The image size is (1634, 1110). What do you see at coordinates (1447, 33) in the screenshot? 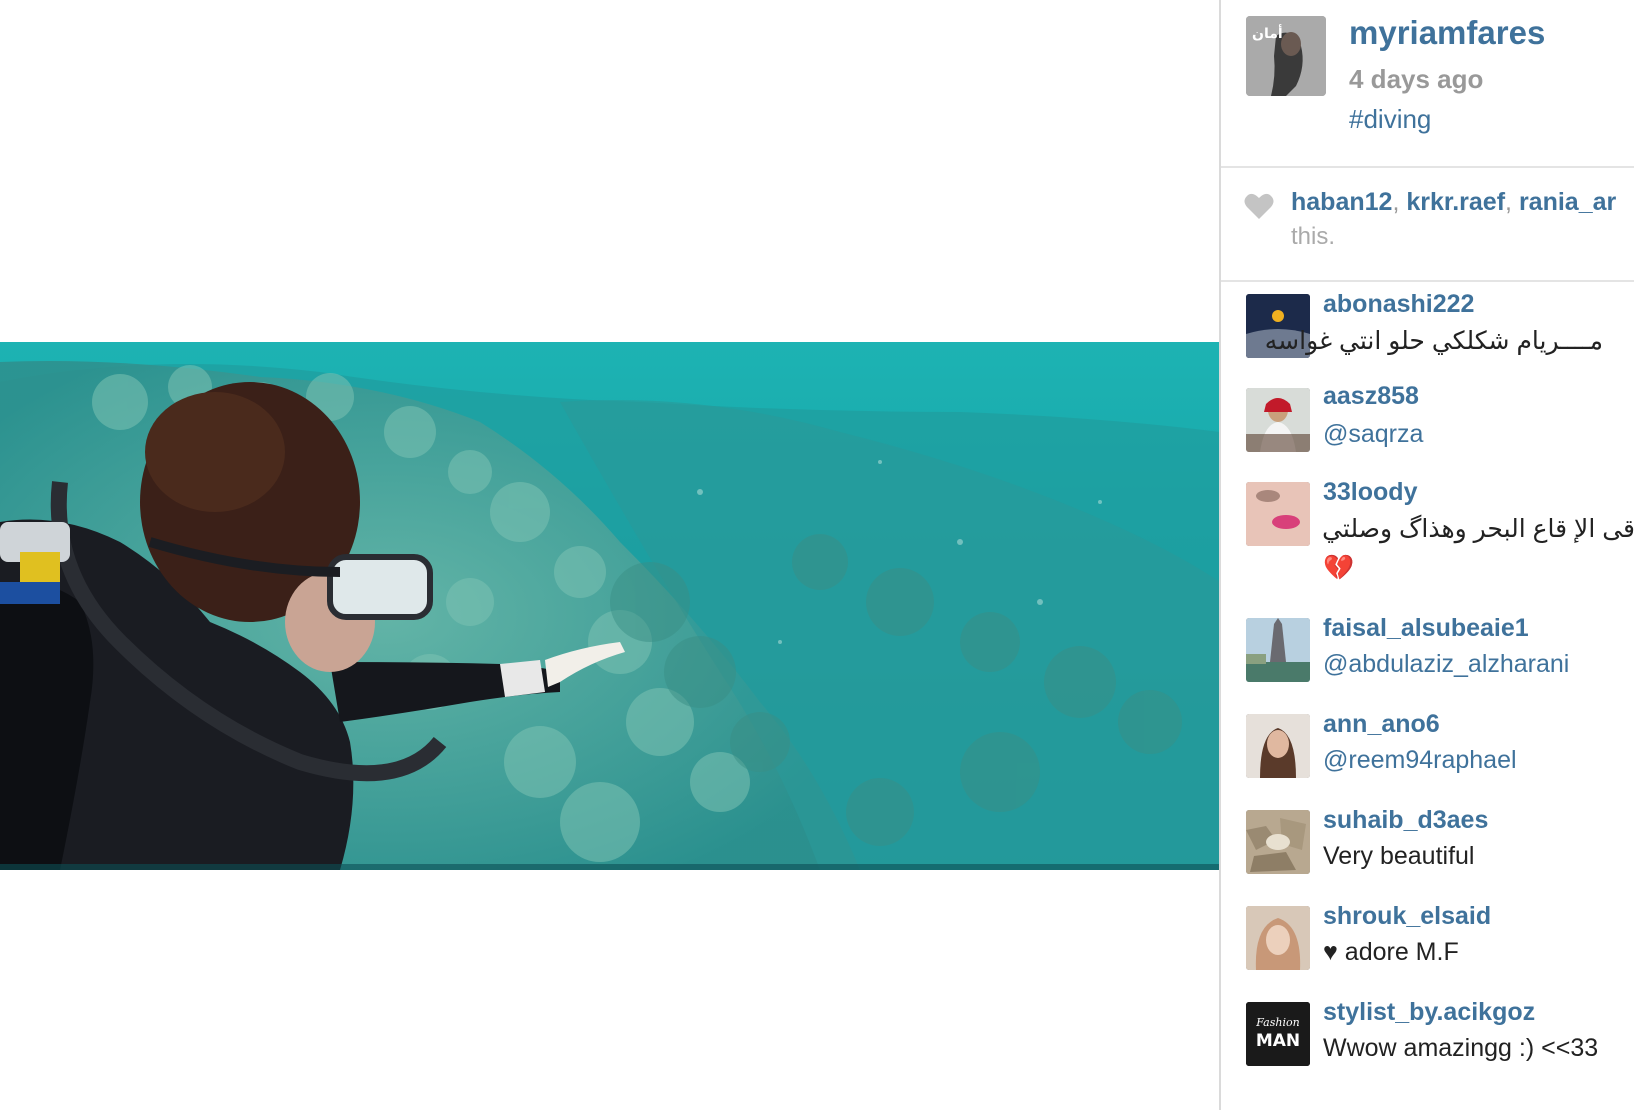
I see `owner-username: myriamfares` at bounding box center [1447, 33].